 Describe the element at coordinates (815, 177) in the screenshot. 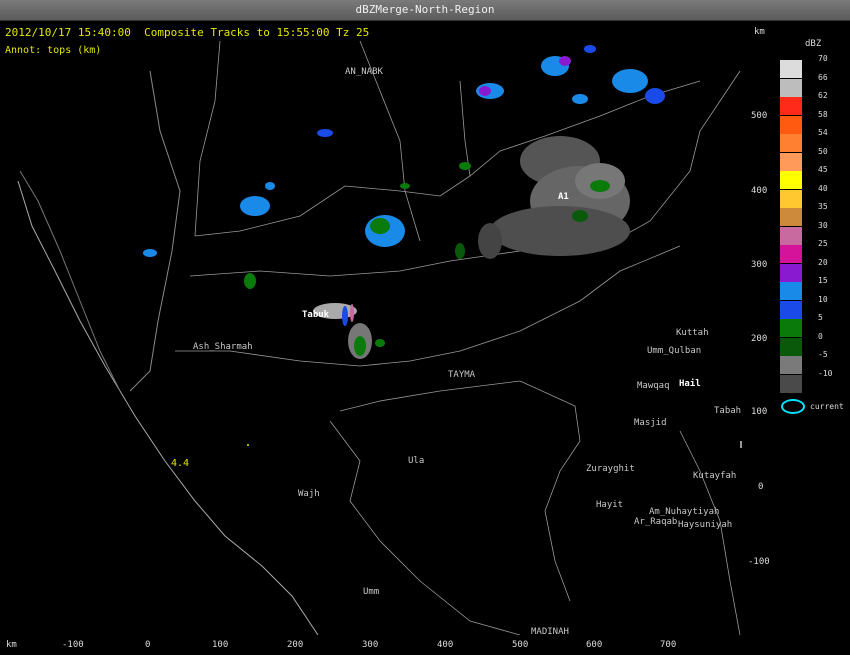

I see `legend-row: 45` at that location.